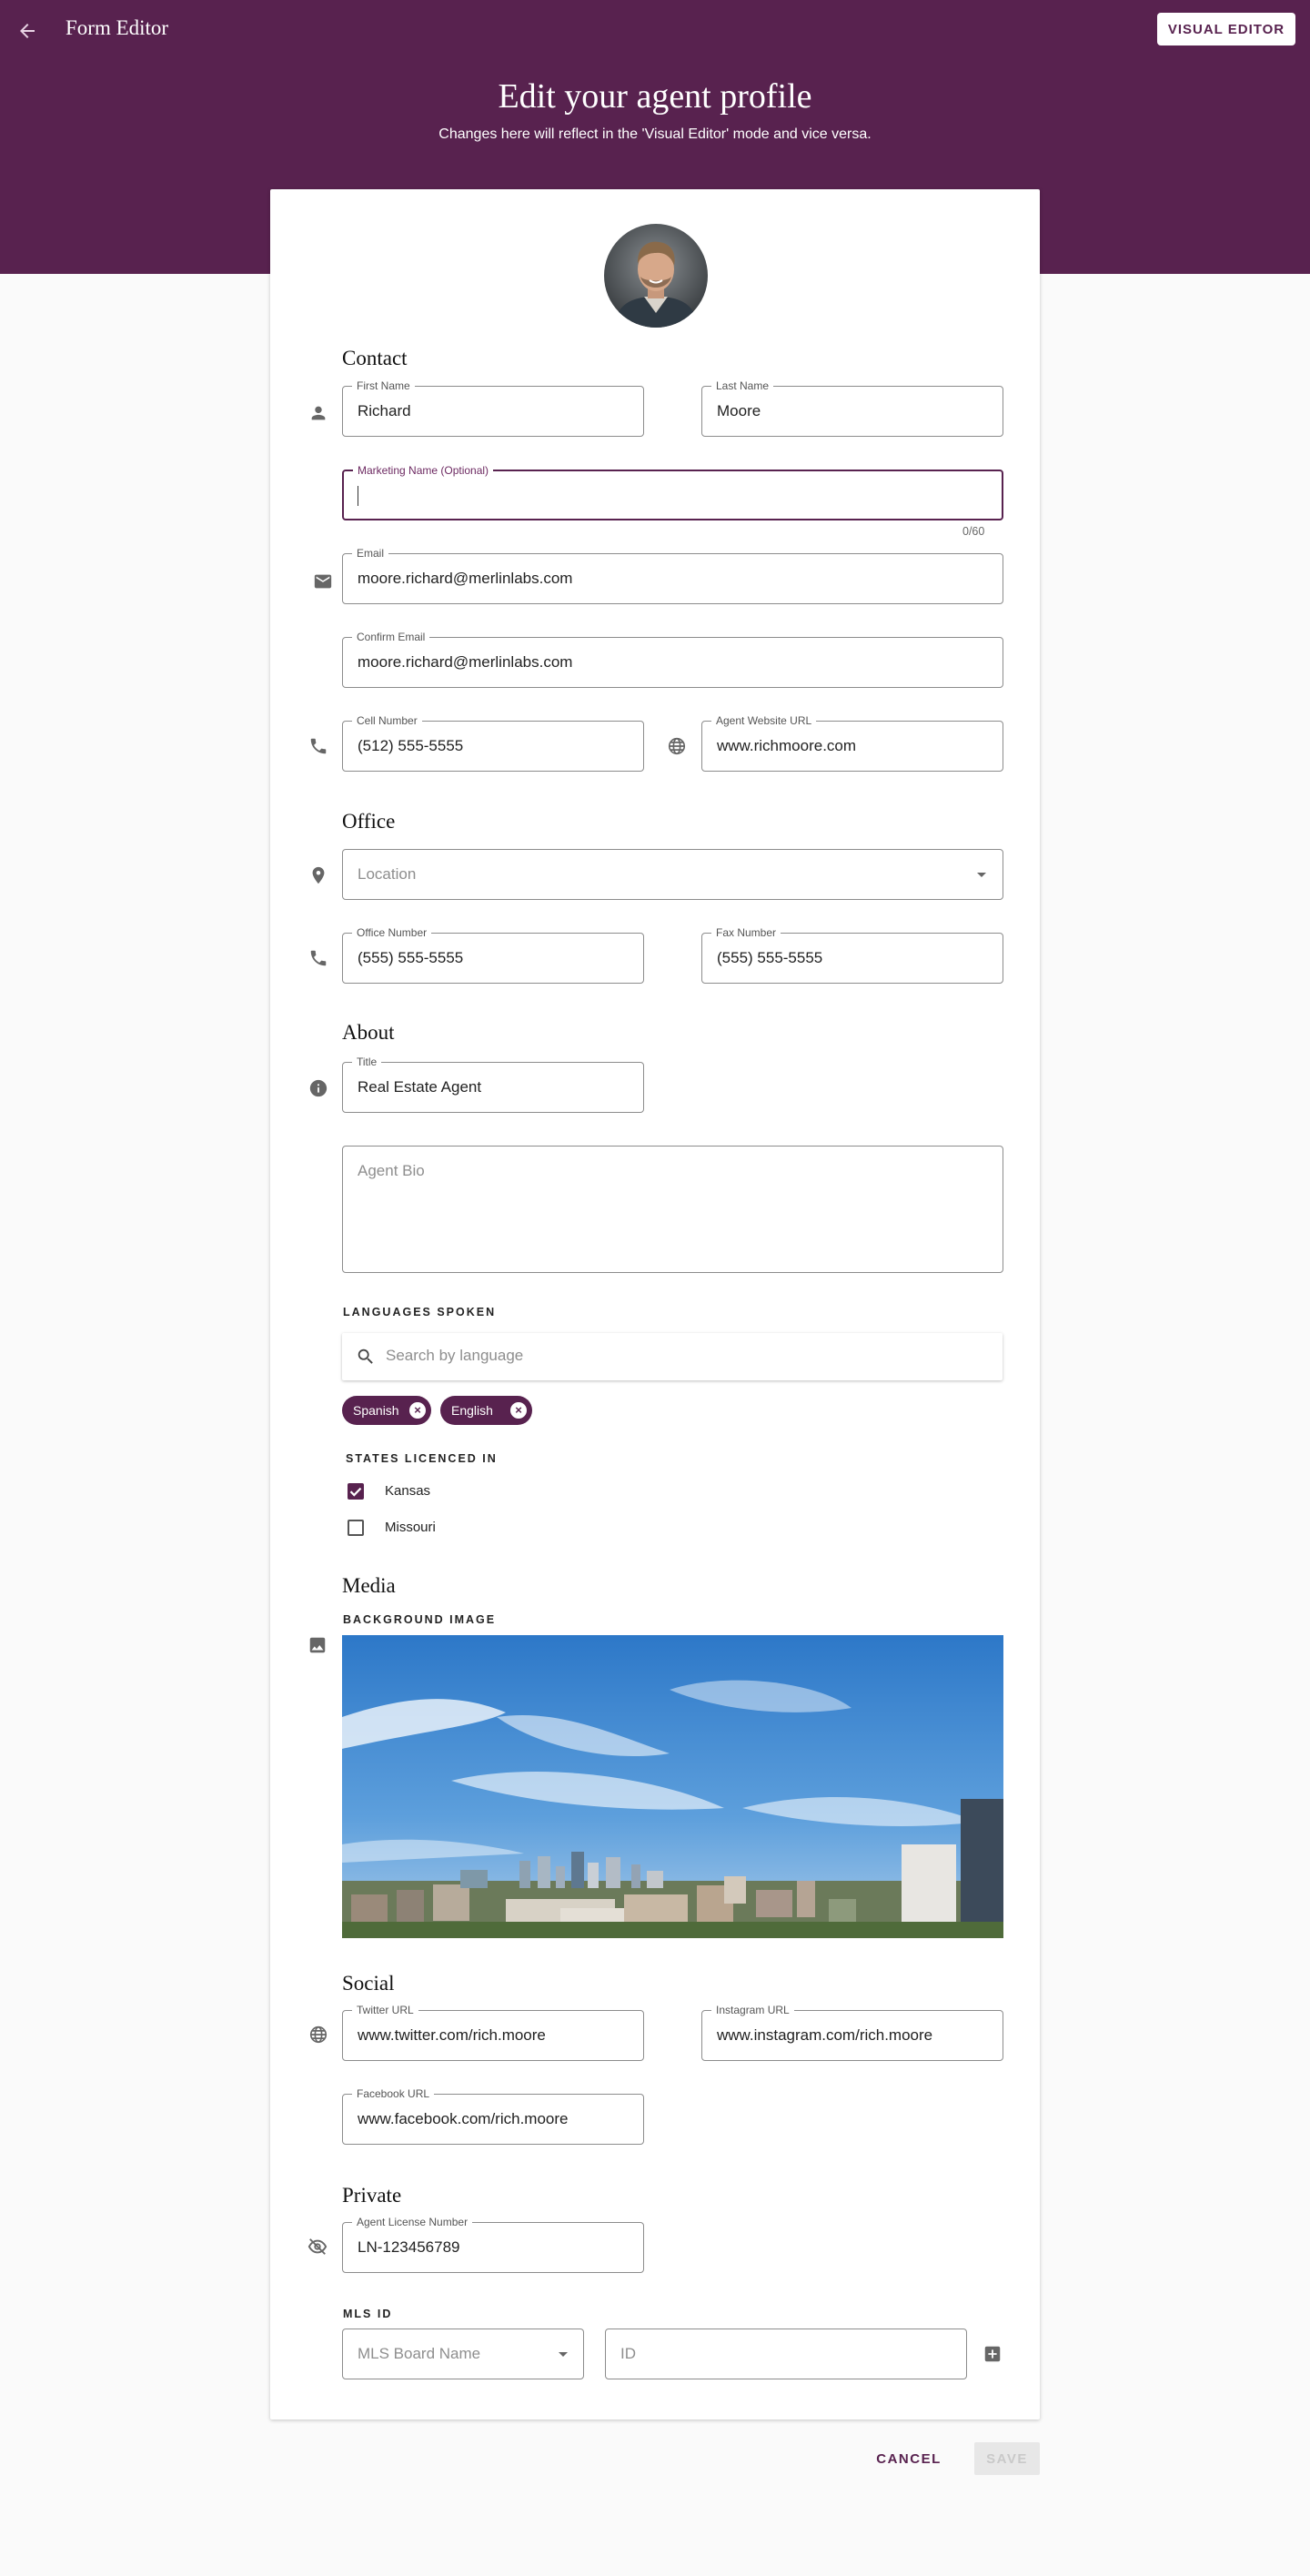 This screenshot has height=2576, width=1310. I want to click on fax-number-value: (555) 555-5555, so click(770, 958).